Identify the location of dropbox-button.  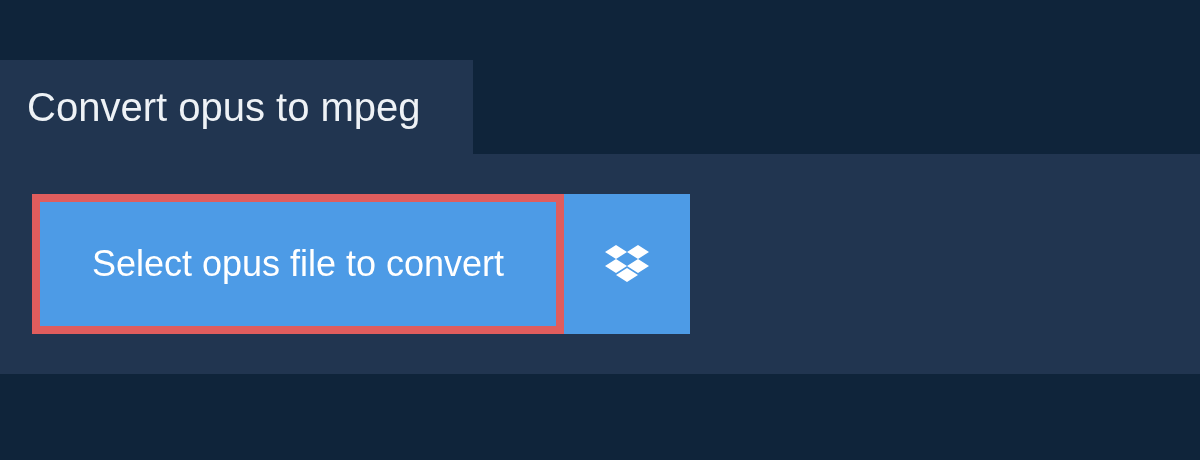
(627, 264).